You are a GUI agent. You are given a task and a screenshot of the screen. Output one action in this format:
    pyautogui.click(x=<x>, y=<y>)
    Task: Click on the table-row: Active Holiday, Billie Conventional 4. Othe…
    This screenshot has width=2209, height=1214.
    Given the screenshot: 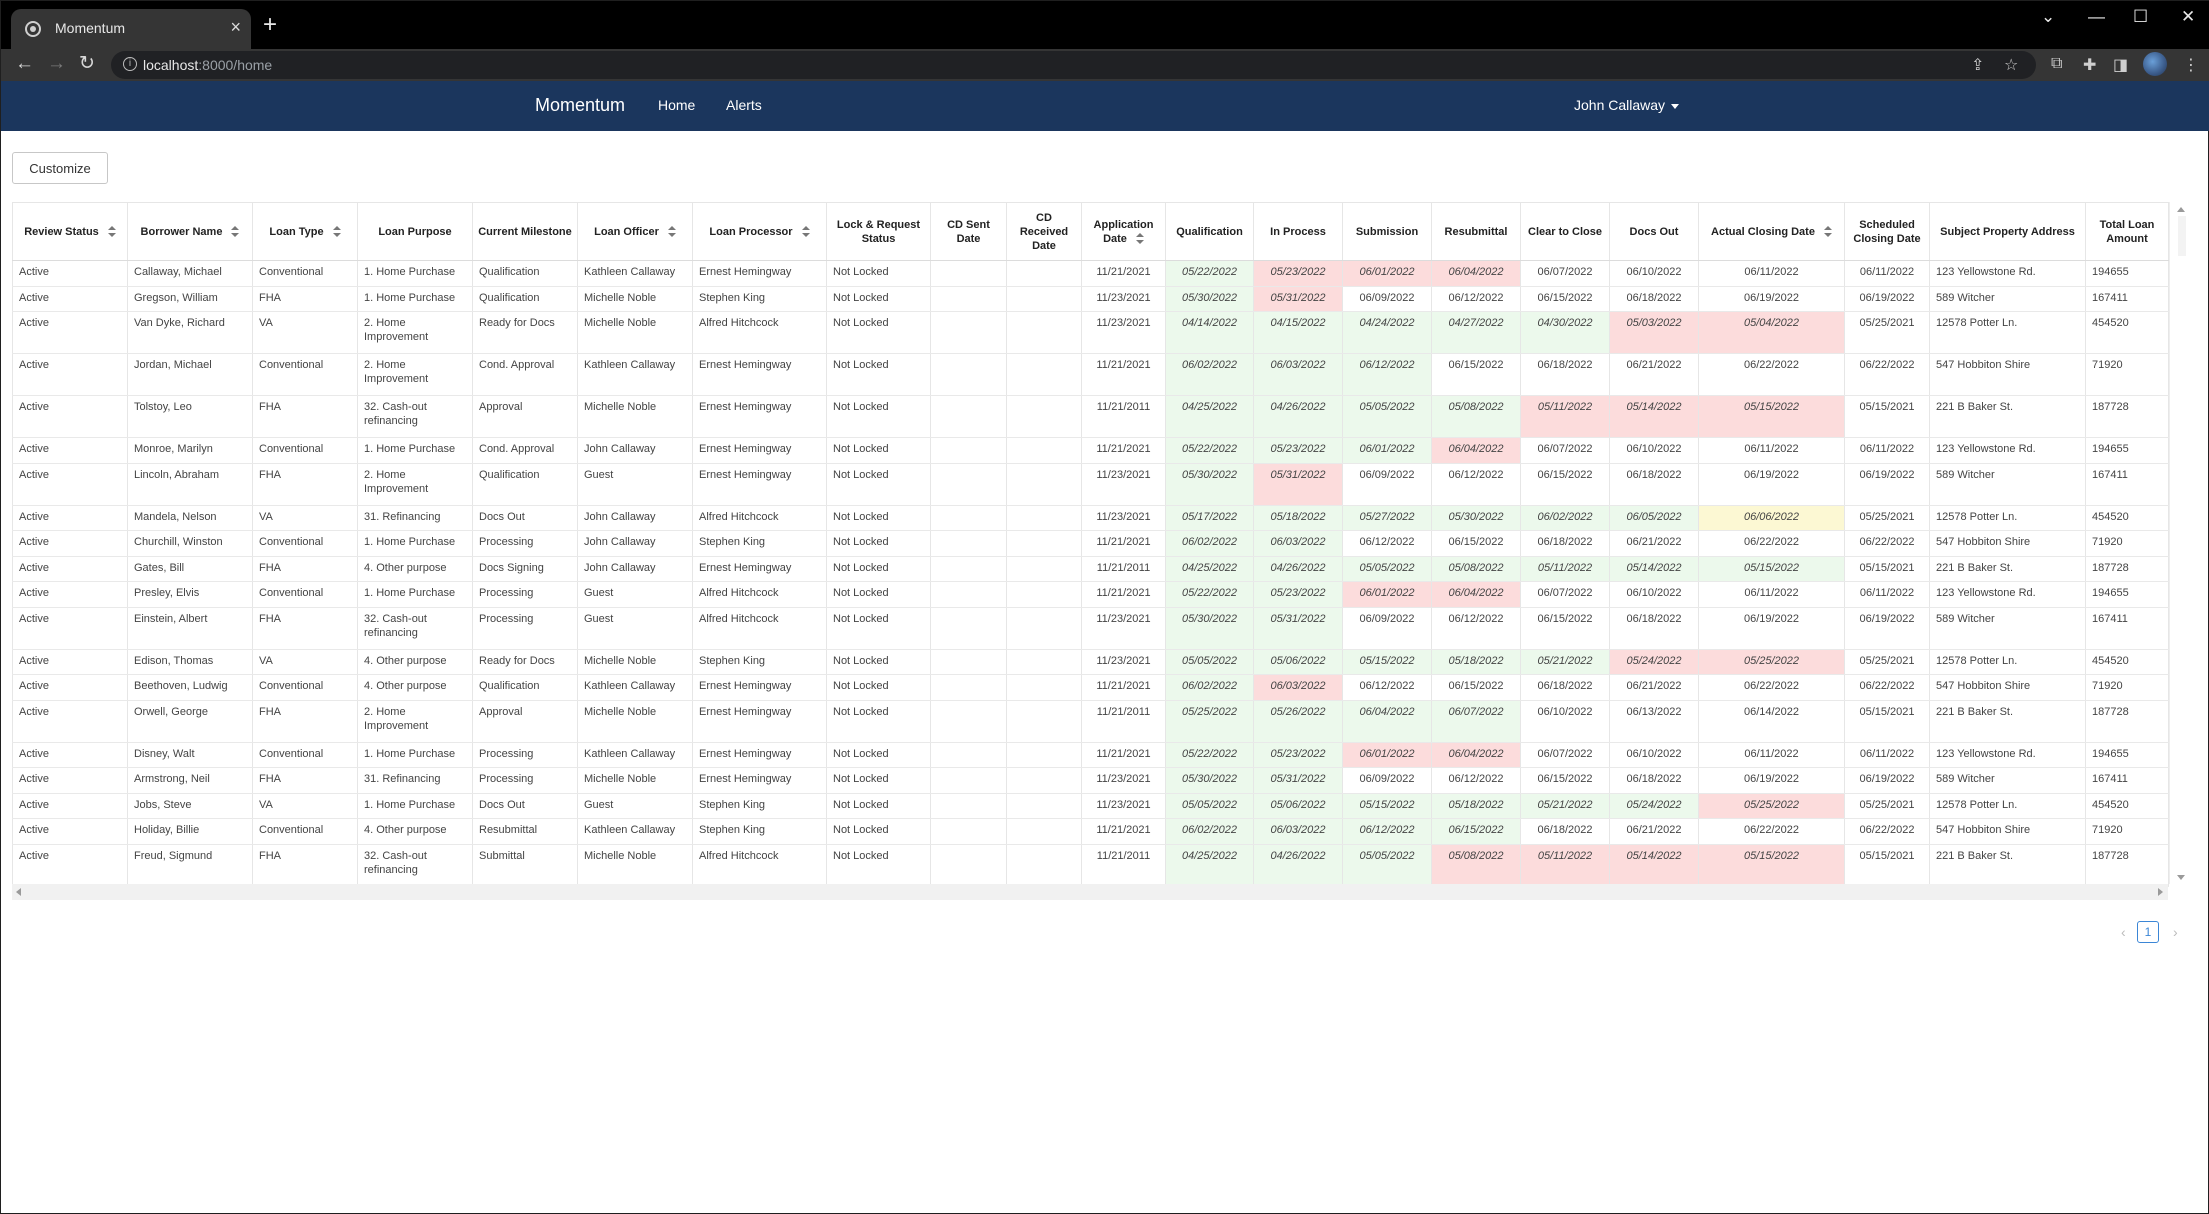 What is the action you would take?
    pyautogui.click(x=1090, y=831)
    